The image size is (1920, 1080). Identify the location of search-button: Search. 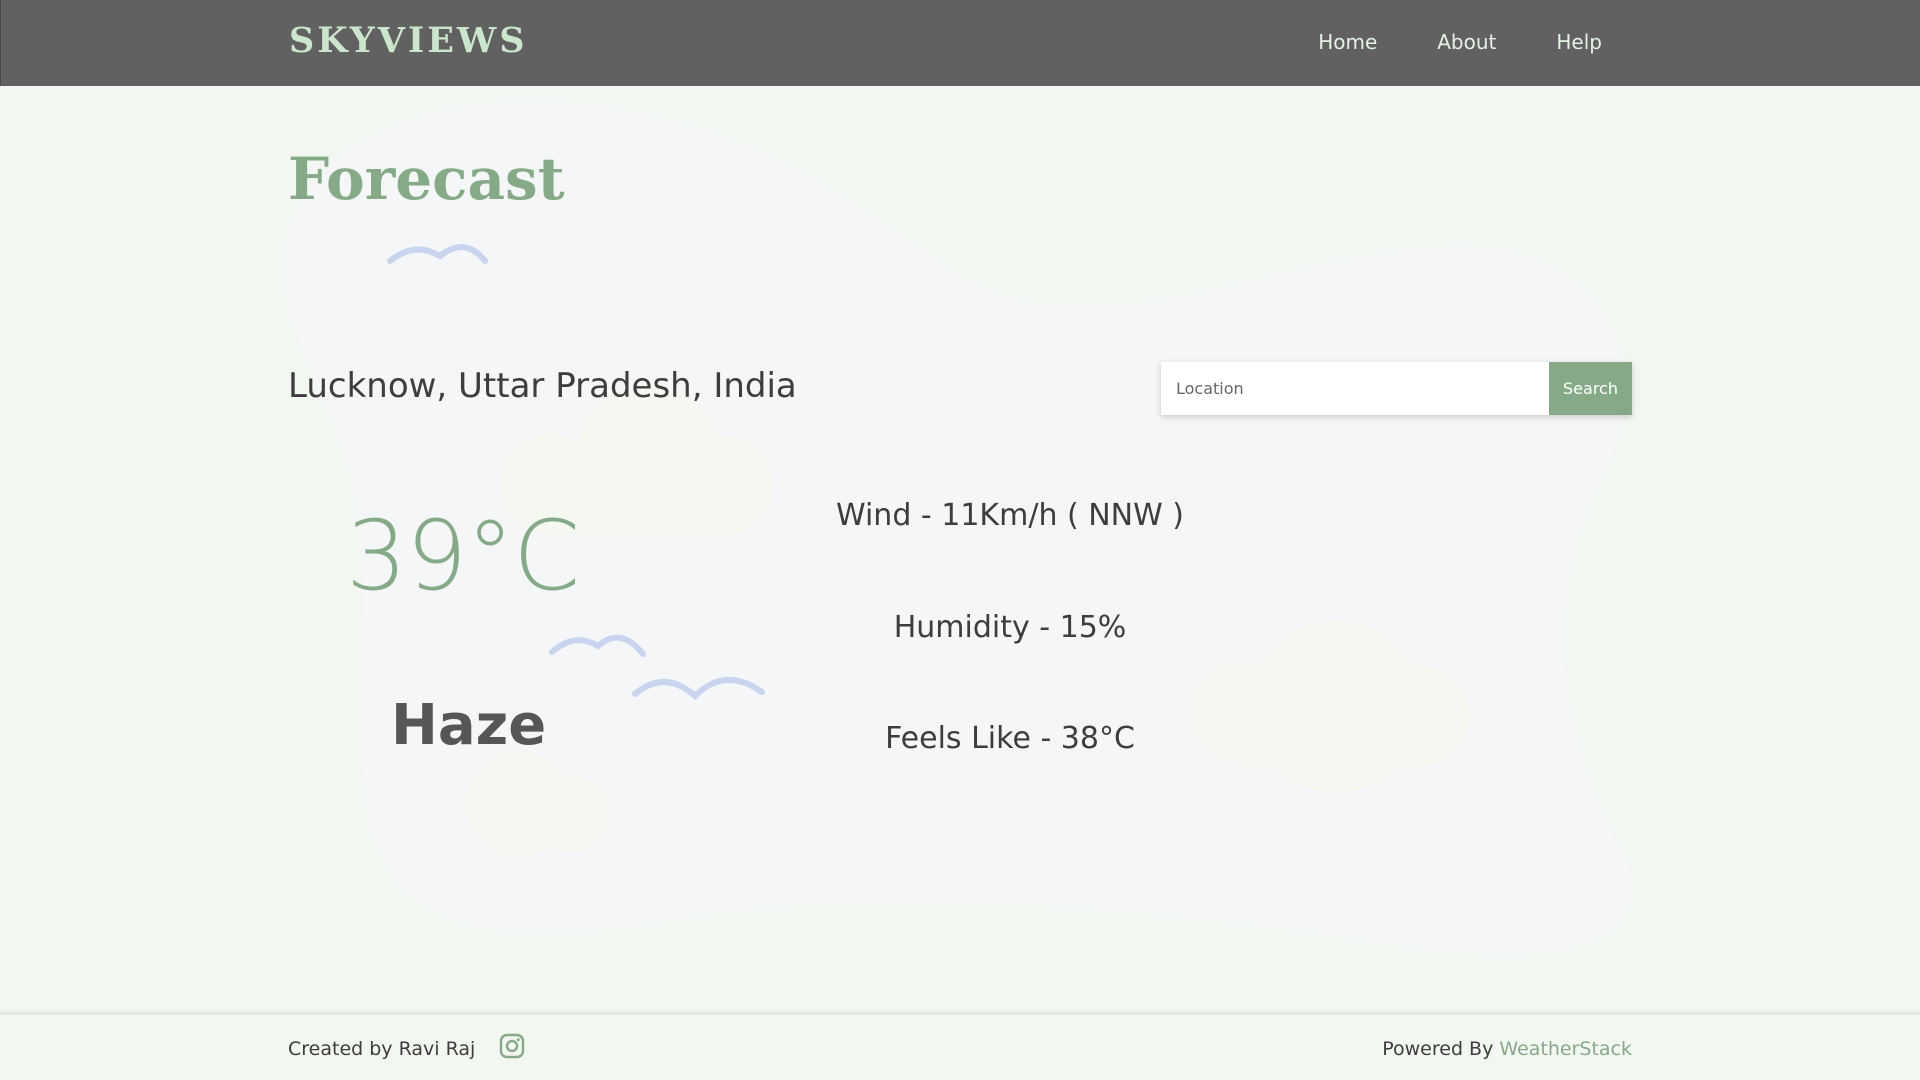
(1590, 388).